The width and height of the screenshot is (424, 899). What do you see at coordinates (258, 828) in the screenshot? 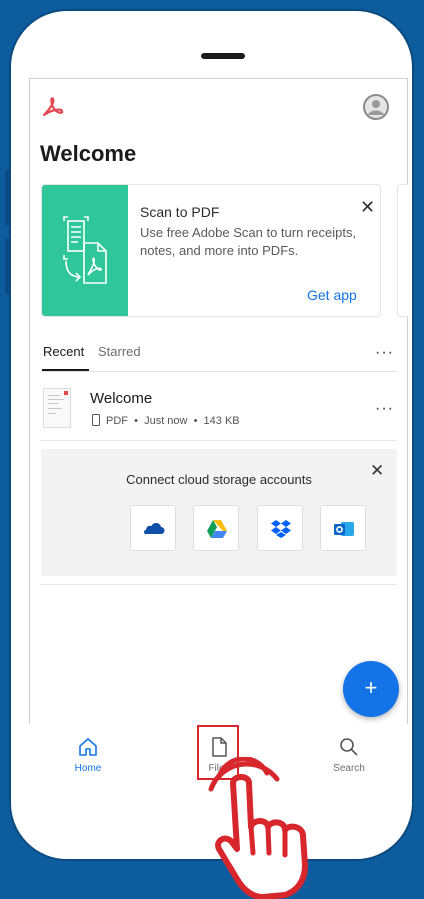
I see `pointing-hand-icon` at bounding box center [258, 828].